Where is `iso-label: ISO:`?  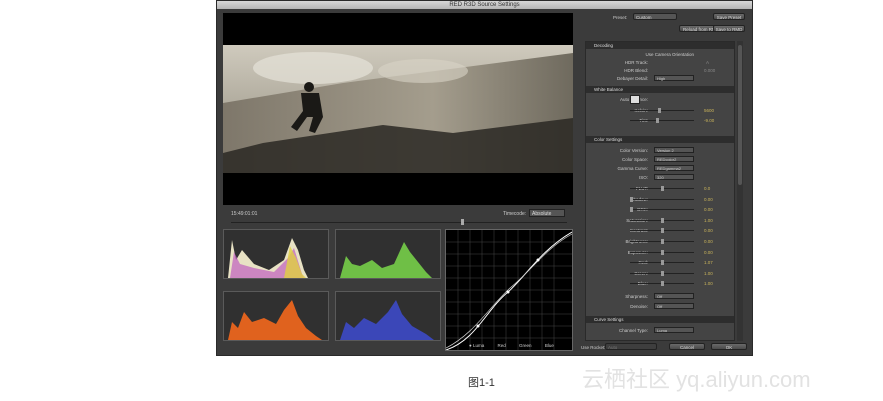 iso-label: ISO: is located at coordinates (643, 177).